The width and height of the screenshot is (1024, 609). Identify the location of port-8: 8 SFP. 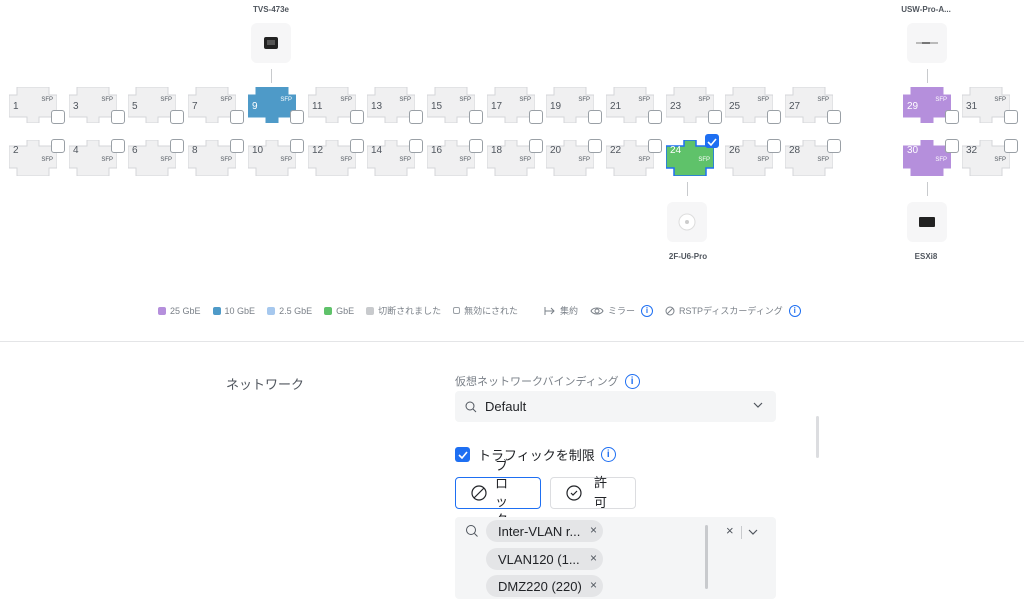
(216, 157).